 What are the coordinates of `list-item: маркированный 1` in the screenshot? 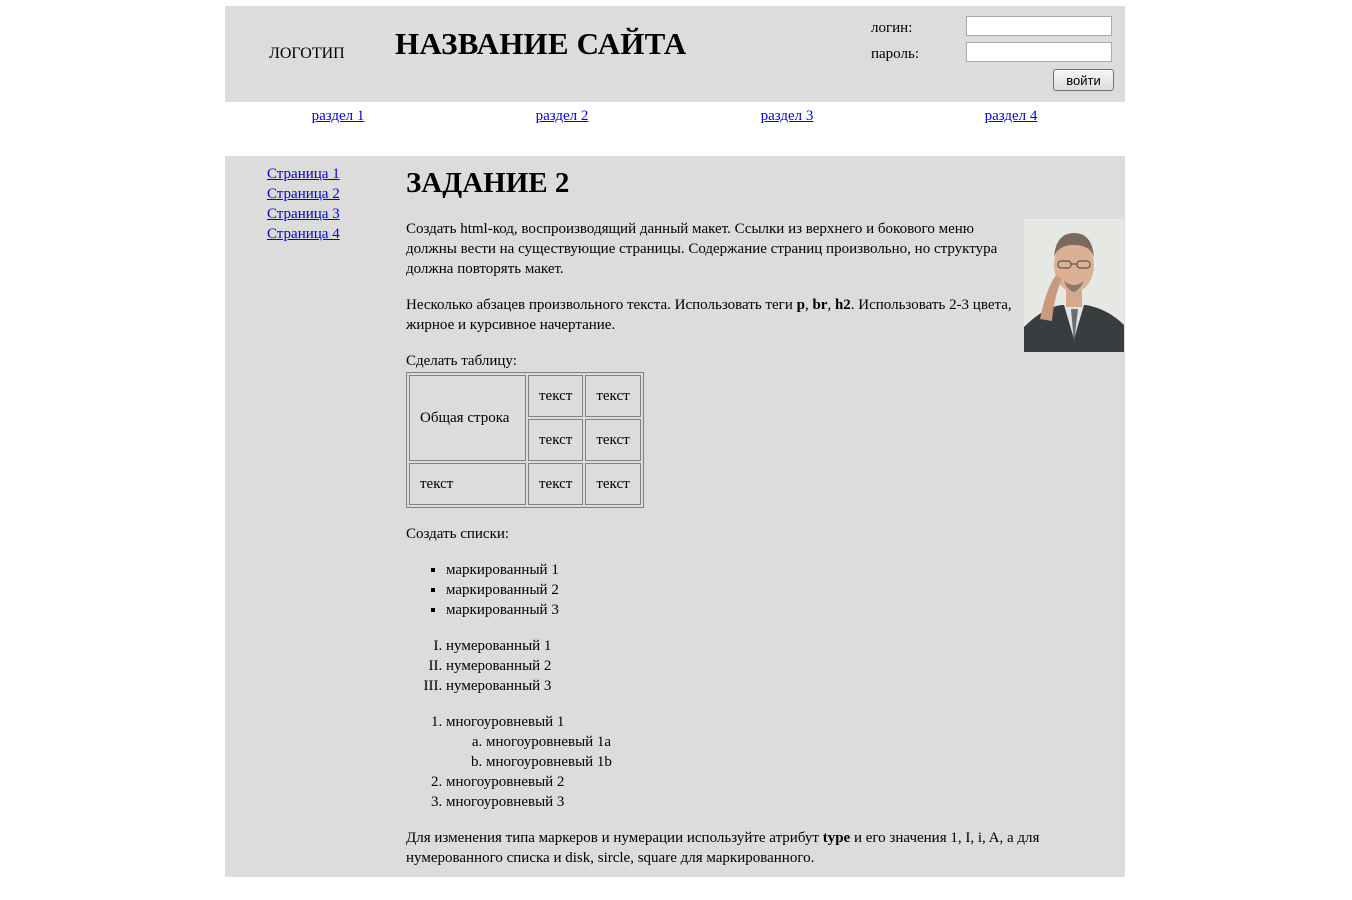 It's located at (782, 570).